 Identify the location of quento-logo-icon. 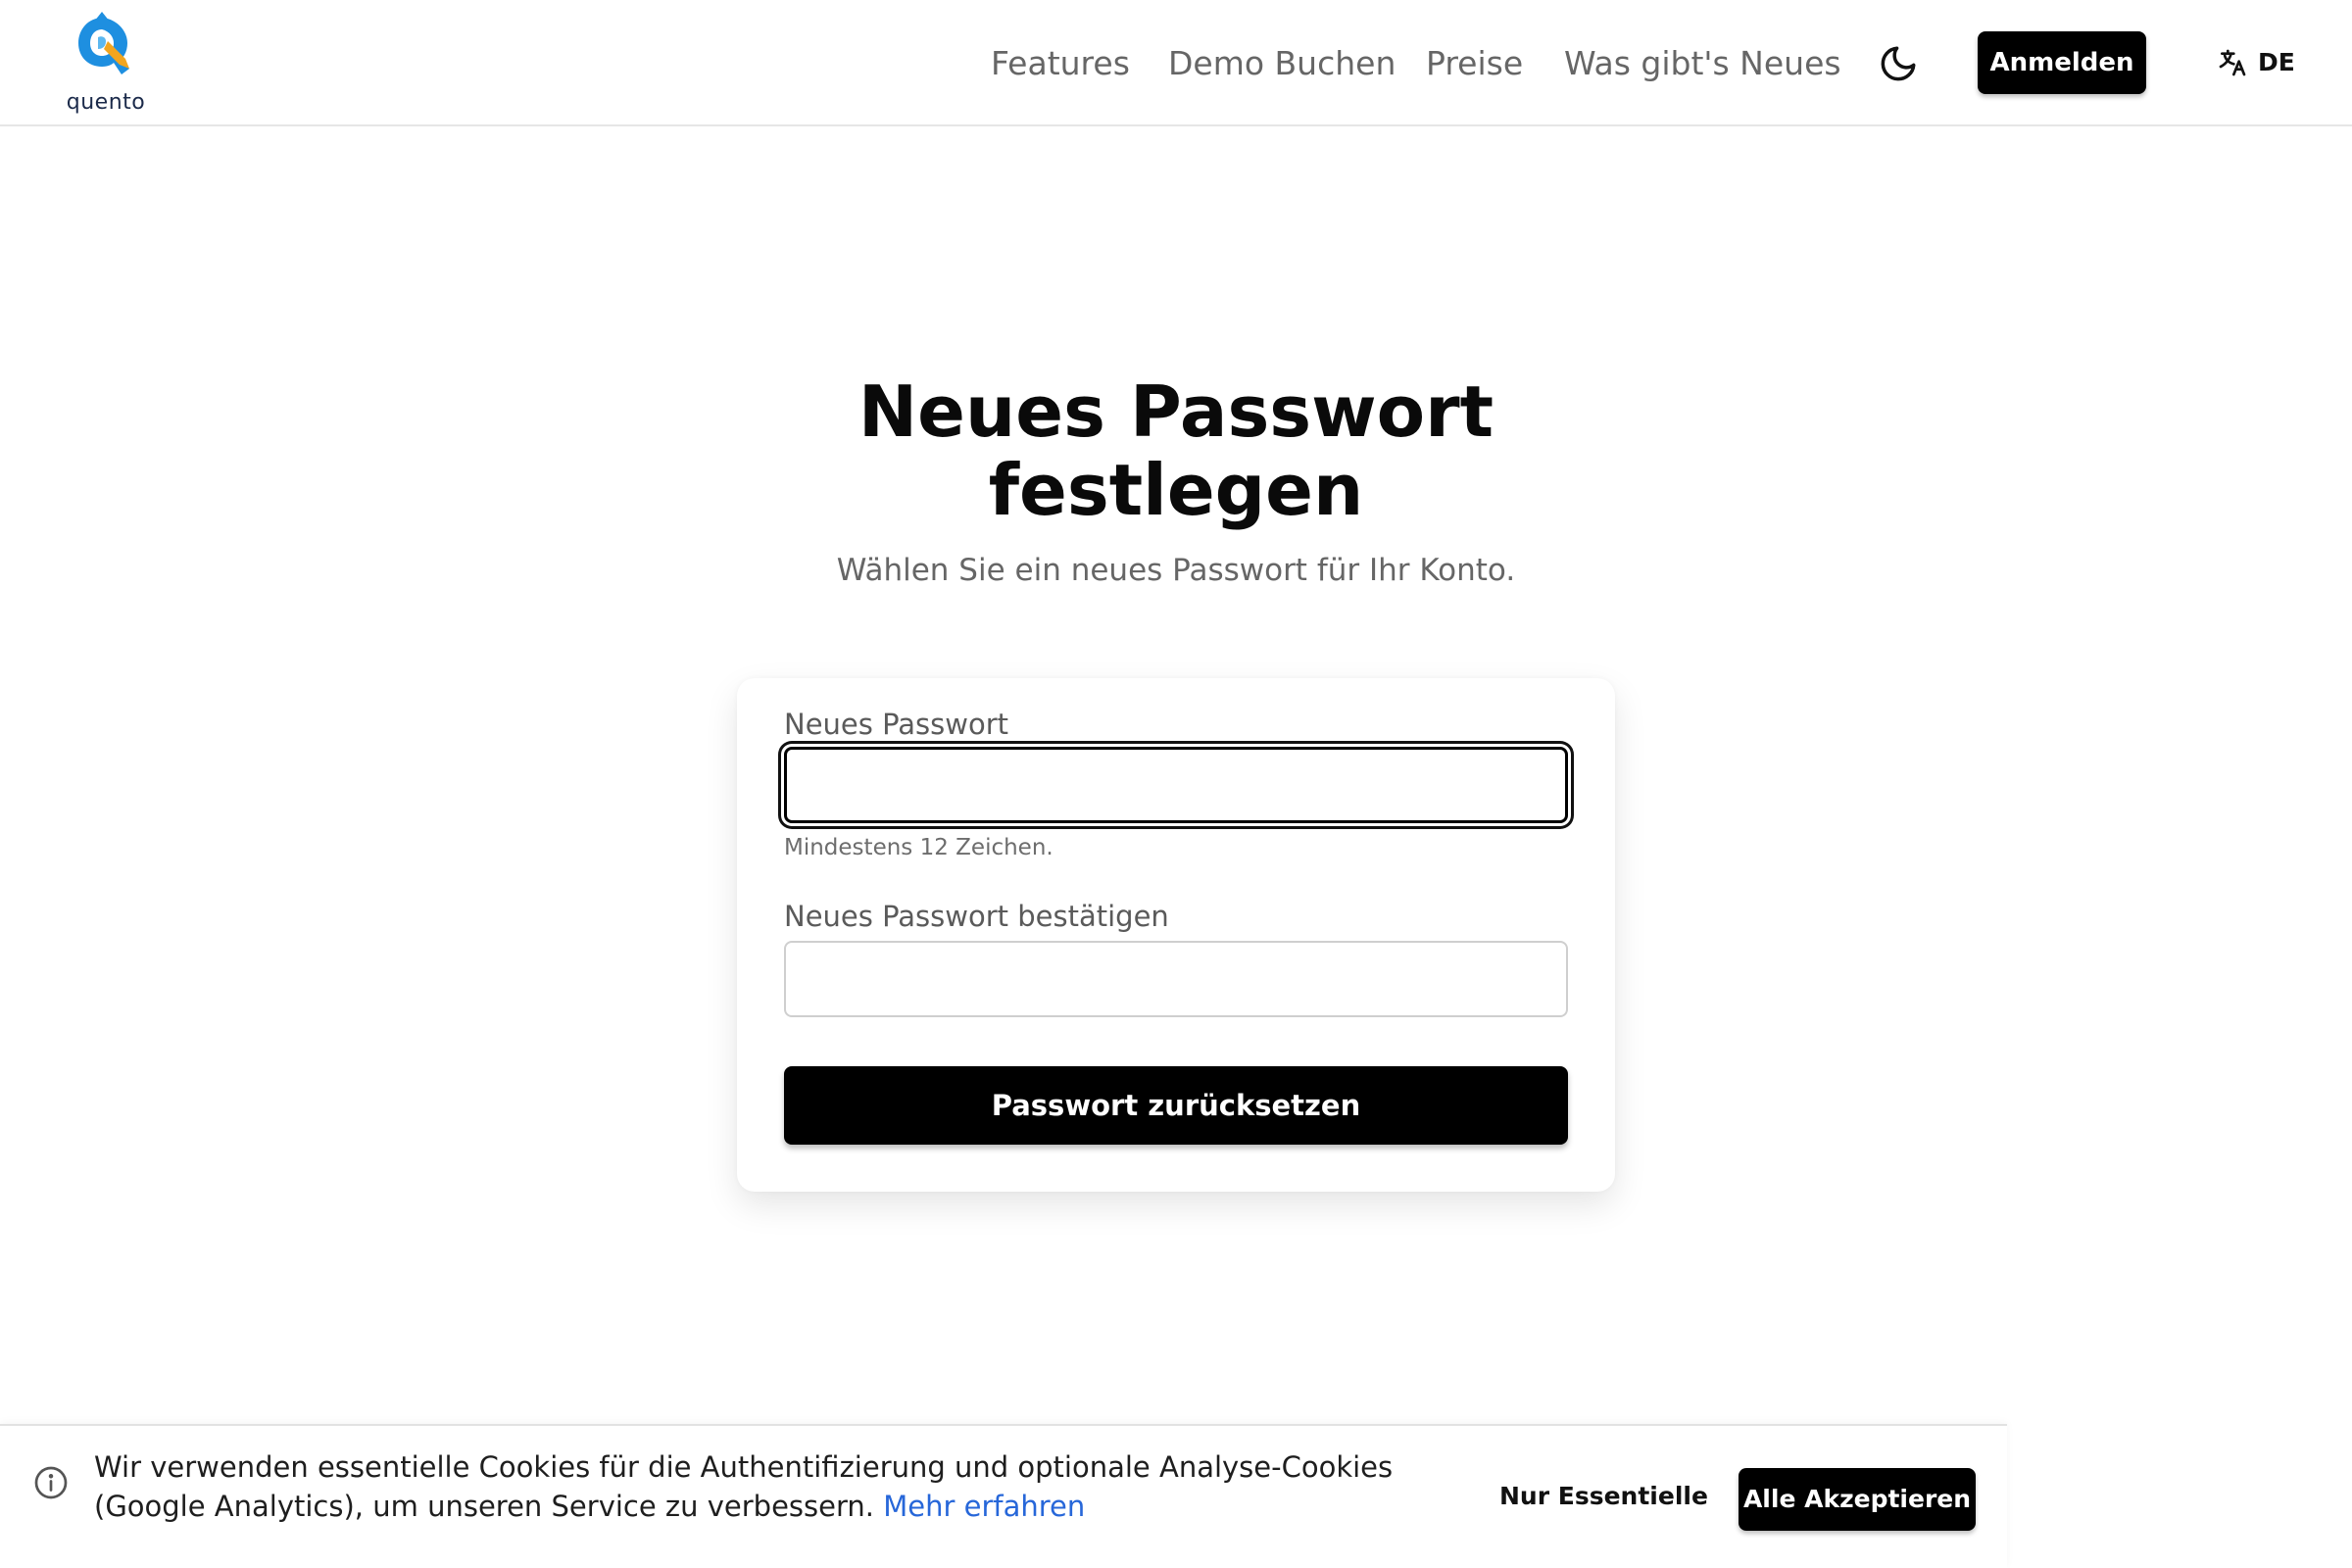
(103, 43).